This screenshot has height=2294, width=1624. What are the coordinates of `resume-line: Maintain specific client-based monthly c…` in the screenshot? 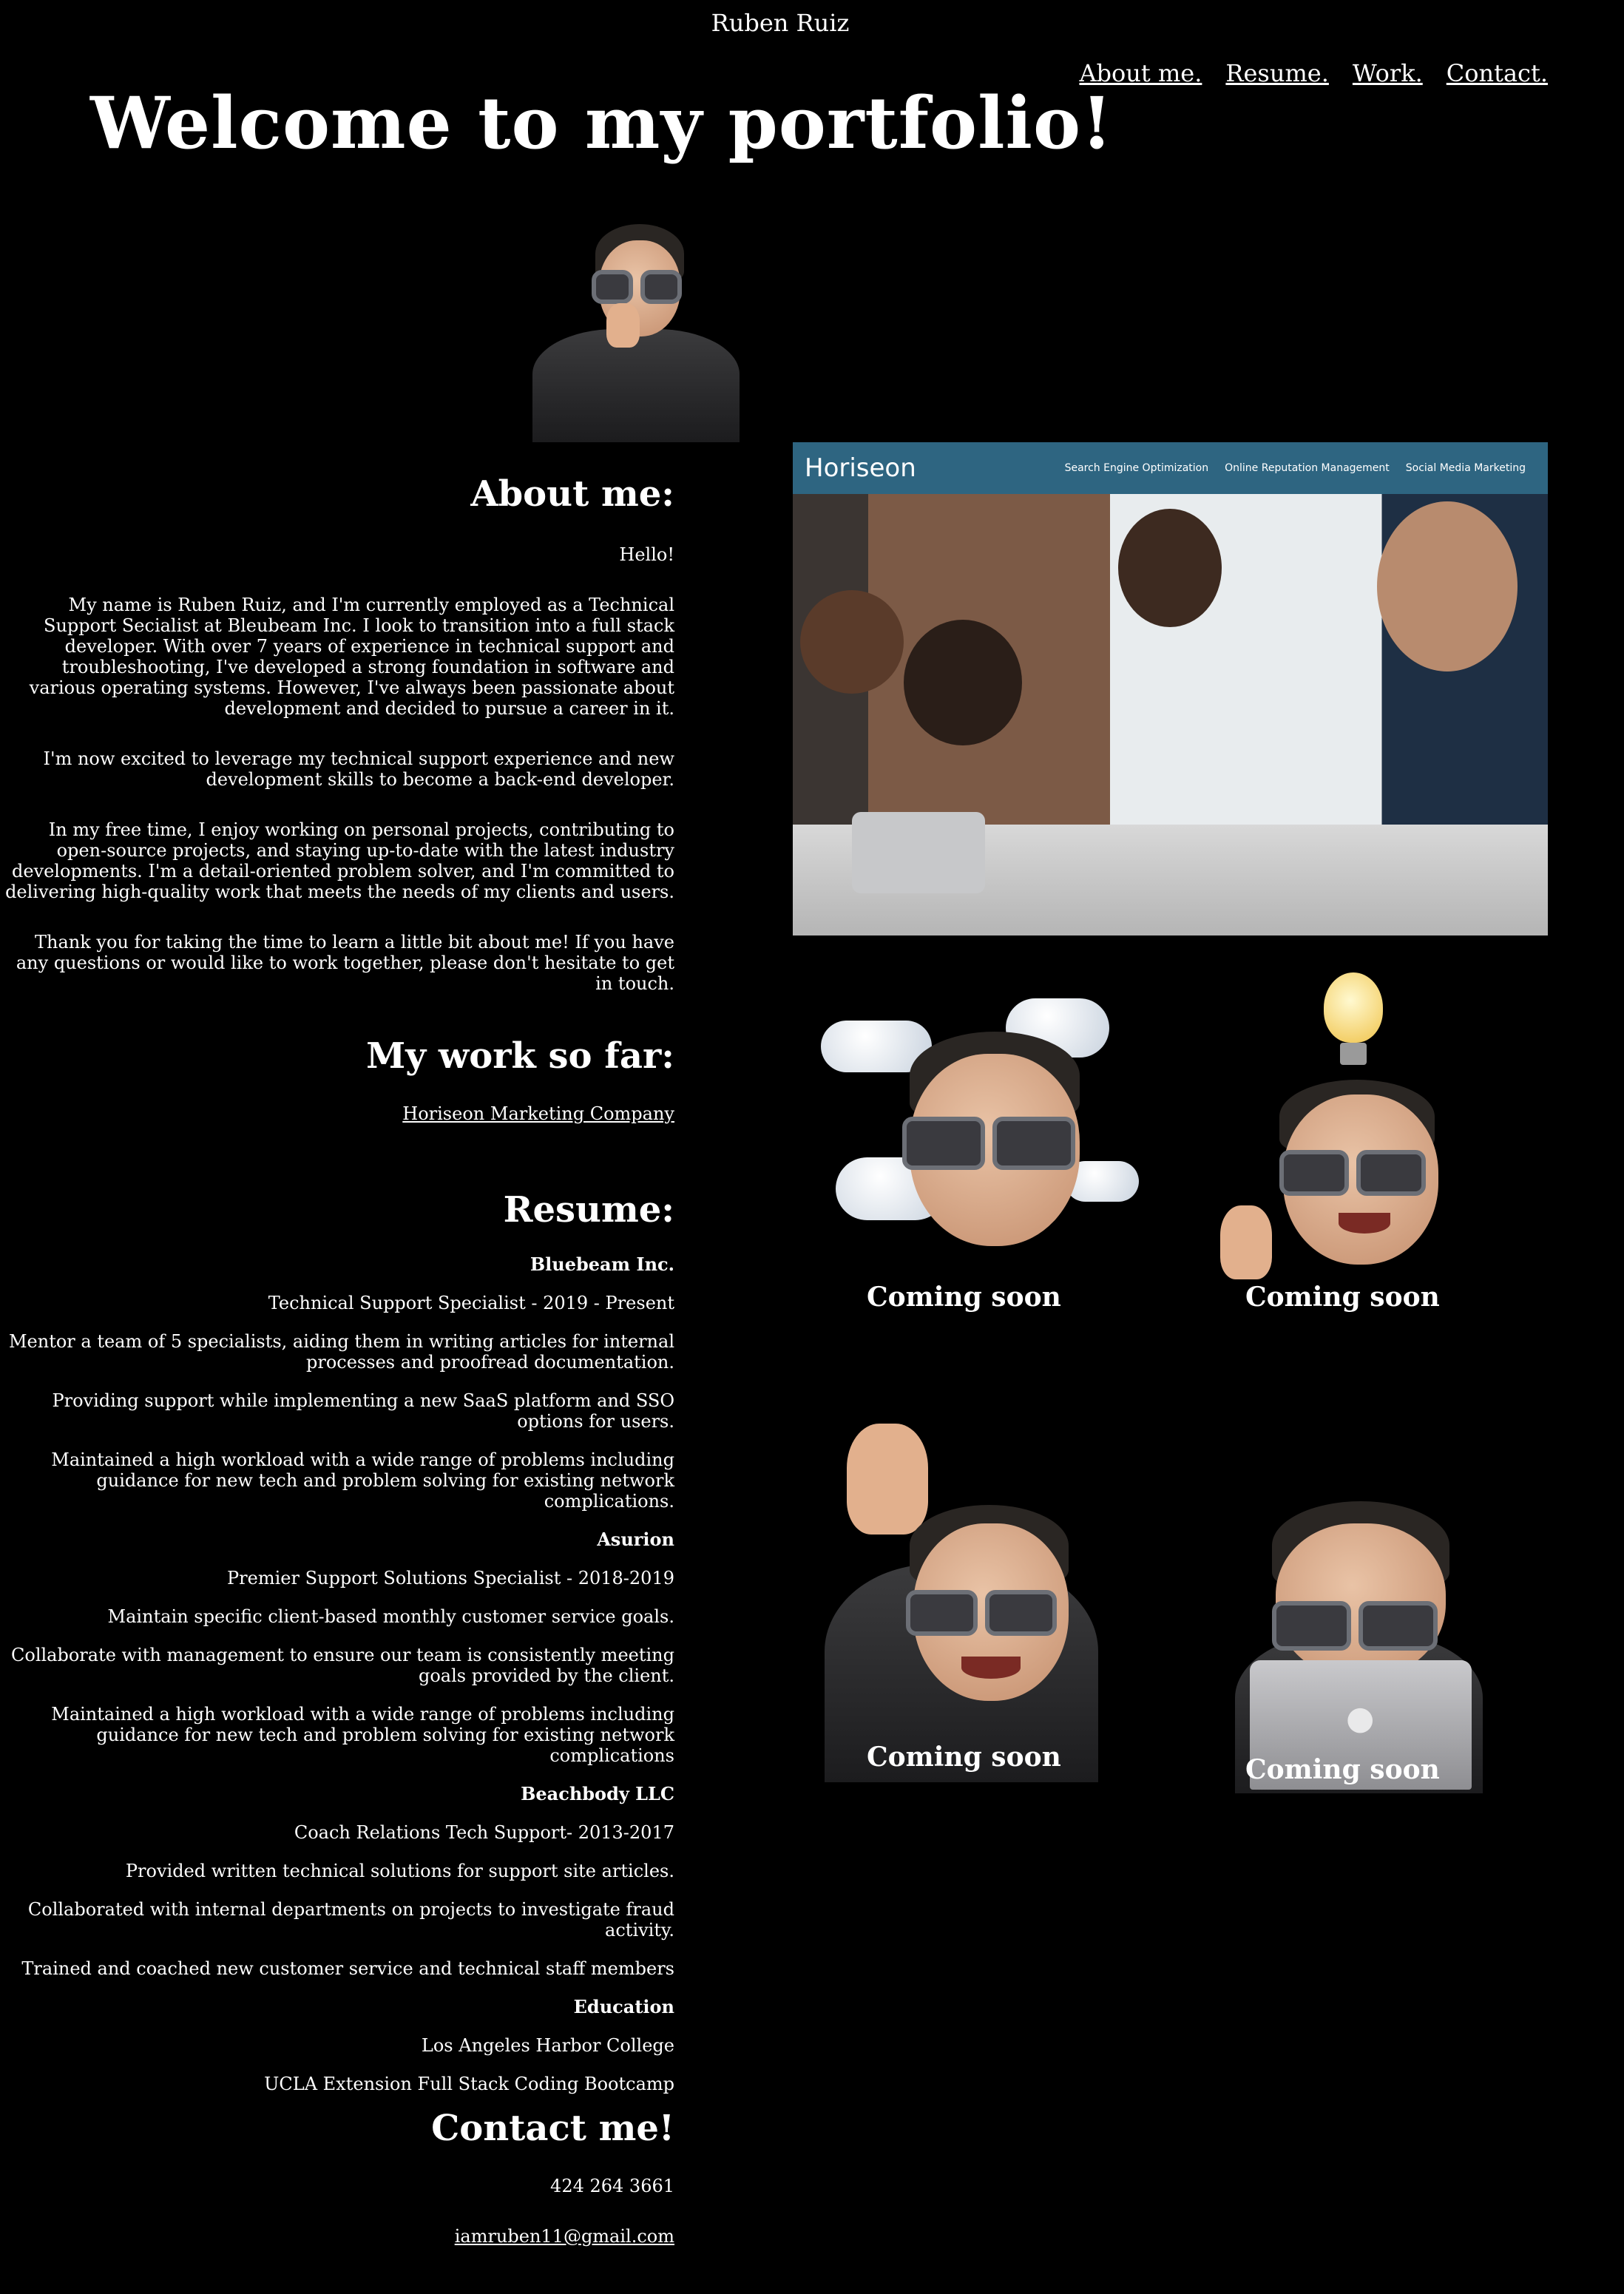 It's located at (390, 1617).